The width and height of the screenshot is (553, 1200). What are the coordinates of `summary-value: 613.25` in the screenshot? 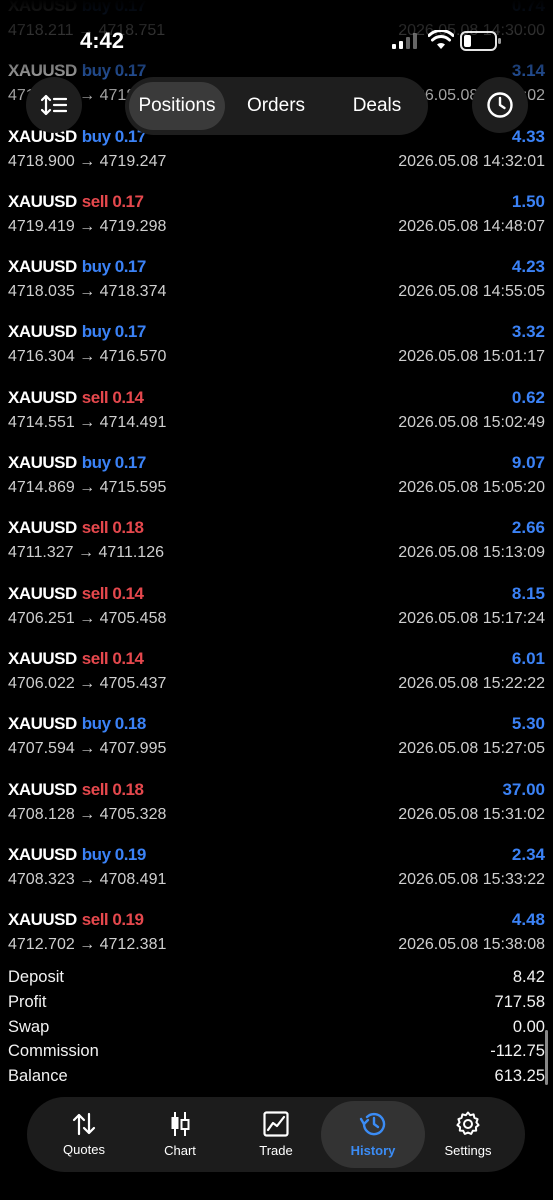 It's located at (519, 1076).